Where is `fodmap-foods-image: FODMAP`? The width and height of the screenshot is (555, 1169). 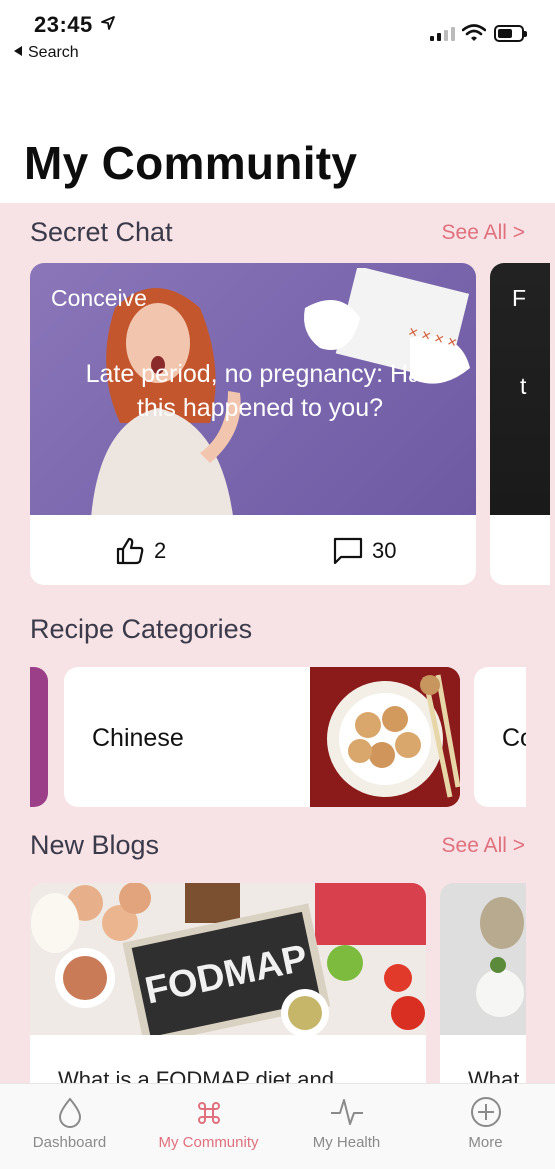
fodmap-foods-image: FODMAP is located at coordinates (228, 959).